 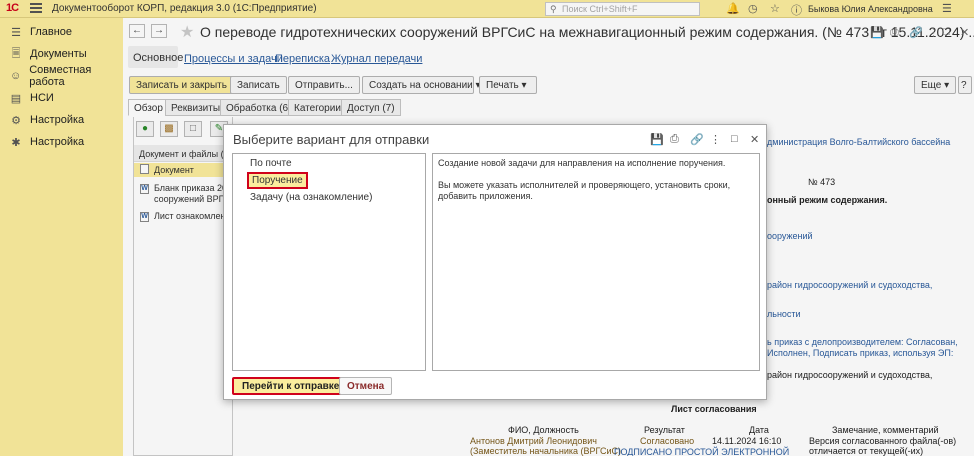 What do you see at coordinates (715, 139) in the screenshot?
I see `more-icon: ⋮` at bounding box center [715, 139].